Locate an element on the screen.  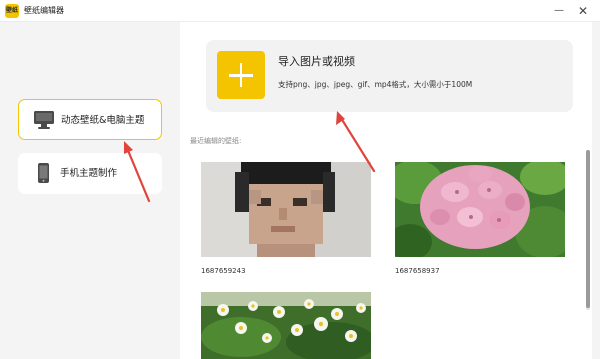
phone-icon is located at coordinates (43, 173).